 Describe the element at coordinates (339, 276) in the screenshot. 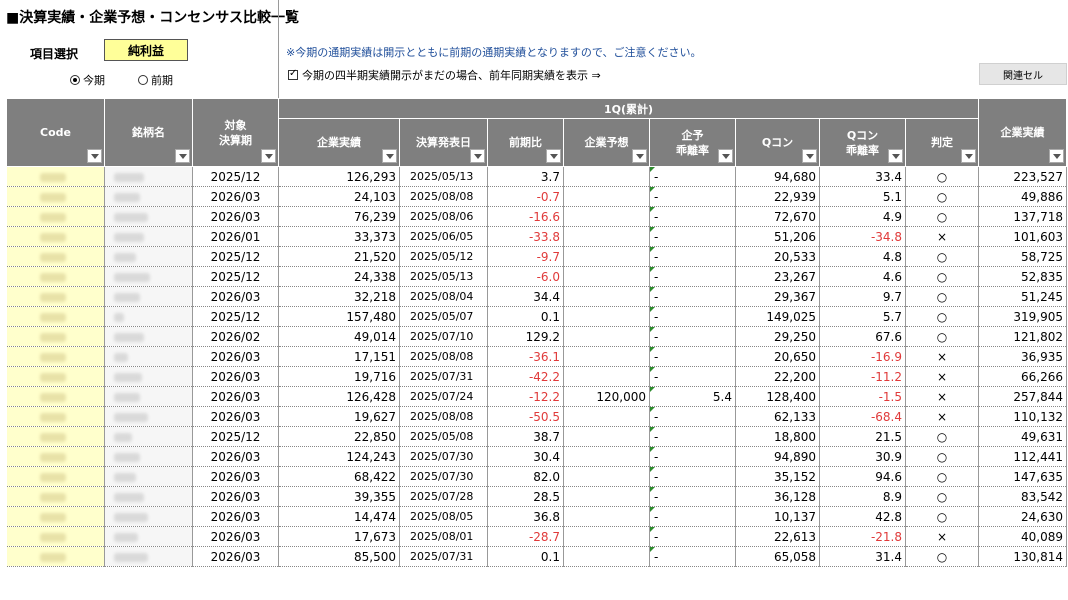

I see `cell-actual: 24,338` at that location.